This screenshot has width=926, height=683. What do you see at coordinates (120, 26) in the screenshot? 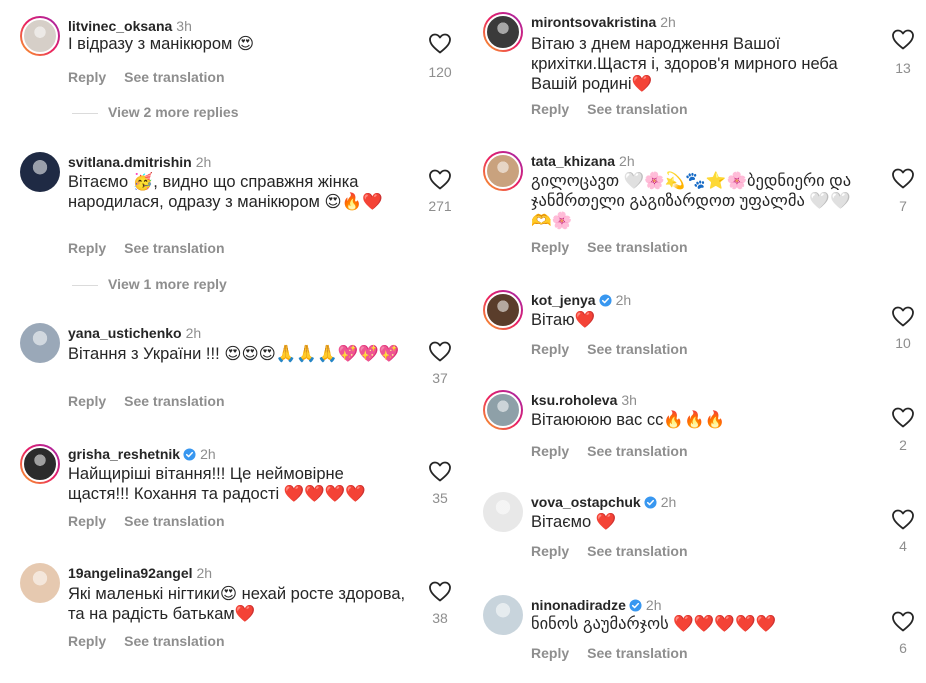
I see `username-link: litvinec_oksana` at bounding box center [120, 26].